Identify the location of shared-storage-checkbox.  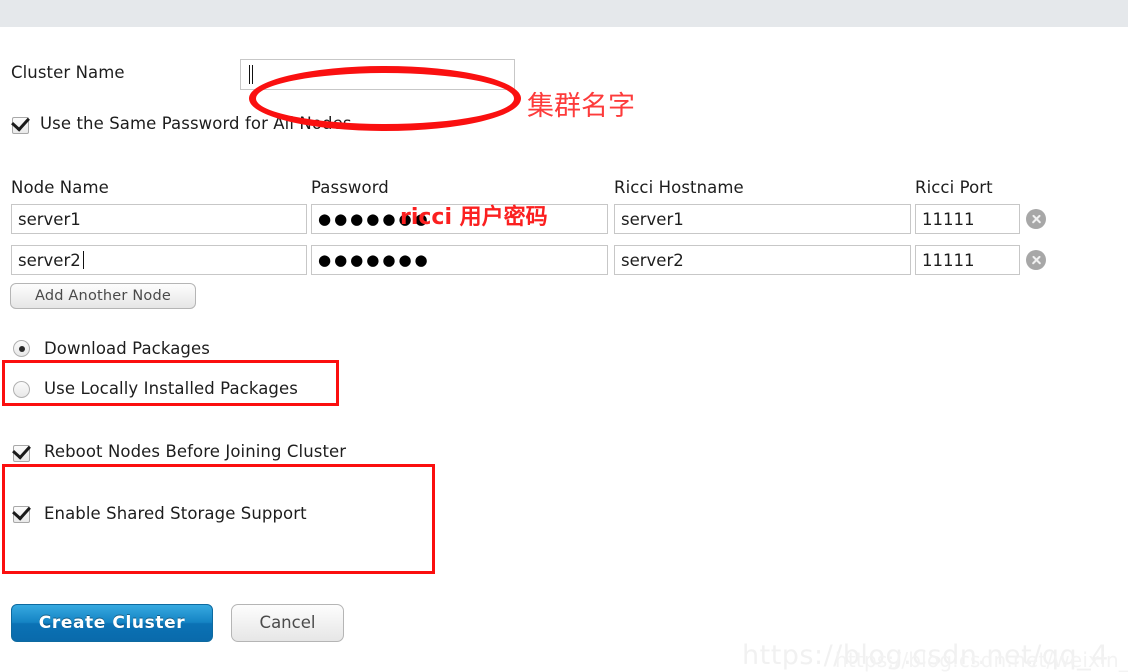
(21, 514).